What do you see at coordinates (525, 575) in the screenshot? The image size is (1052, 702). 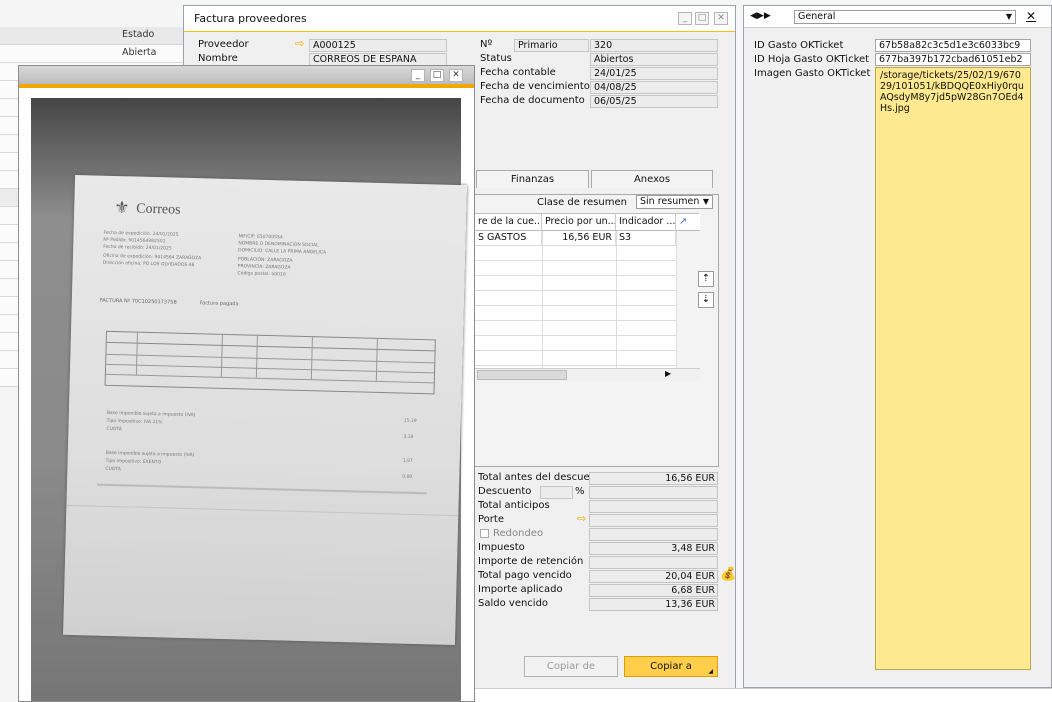 I see `total-pago-vencido-label: Total pago vencido` at bounding box center [525, 575].